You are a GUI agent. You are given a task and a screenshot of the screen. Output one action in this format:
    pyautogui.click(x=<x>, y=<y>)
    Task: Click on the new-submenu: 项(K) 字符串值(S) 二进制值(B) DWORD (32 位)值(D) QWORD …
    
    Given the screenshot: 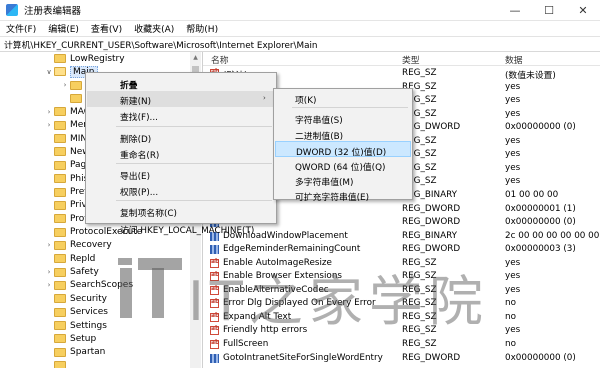 What is the action you would take?
    pyautogui.click(x=343, y=145)
    